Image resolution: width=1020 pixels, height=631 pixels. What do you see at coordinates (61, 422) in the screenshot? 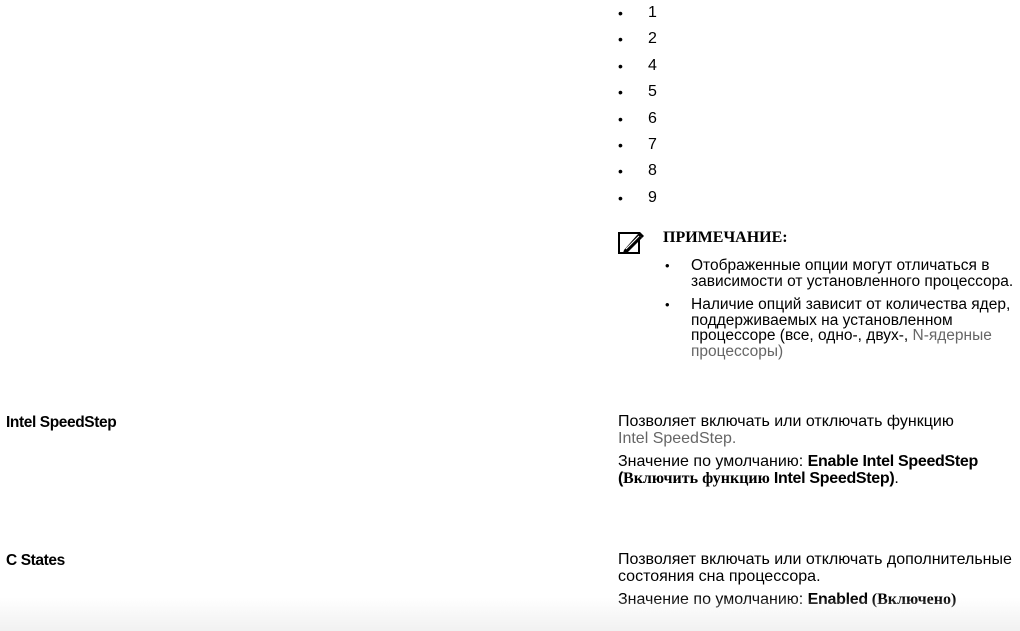
I see `speedstep-label: Intel SpeedStep` at bounding box center [61, 422].